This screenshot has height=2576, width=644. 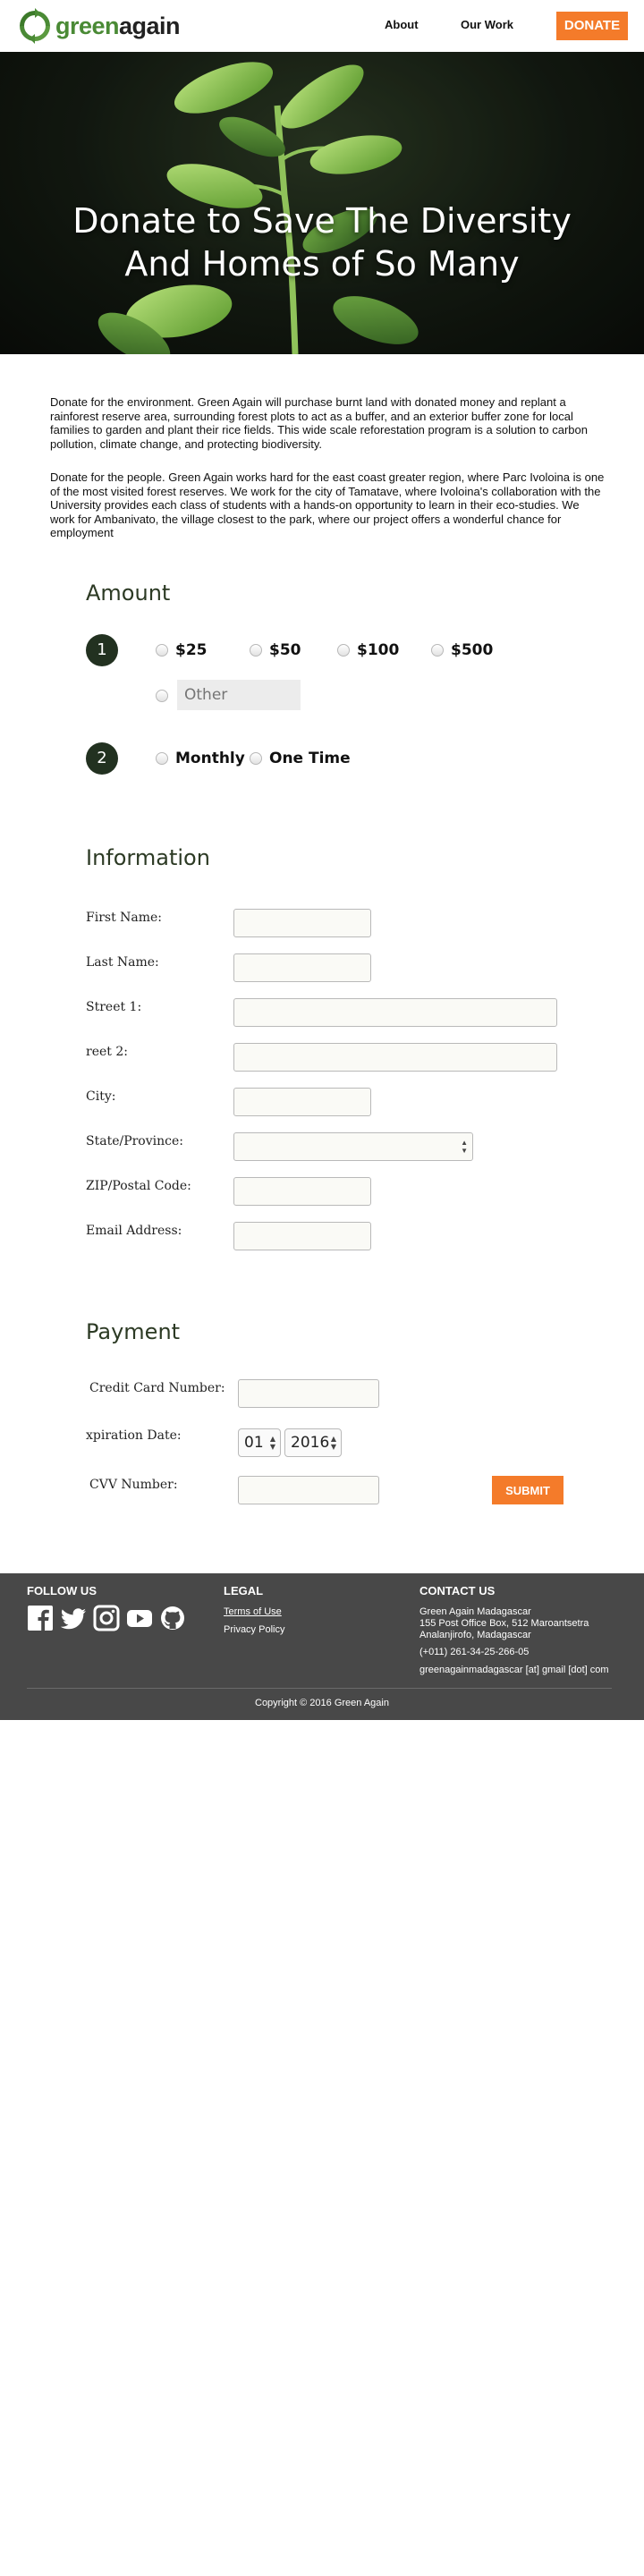 What do you see at coordinates (395, 1012) in the screenshot?
I see `street1-field` at bounding box center [395, 1012].